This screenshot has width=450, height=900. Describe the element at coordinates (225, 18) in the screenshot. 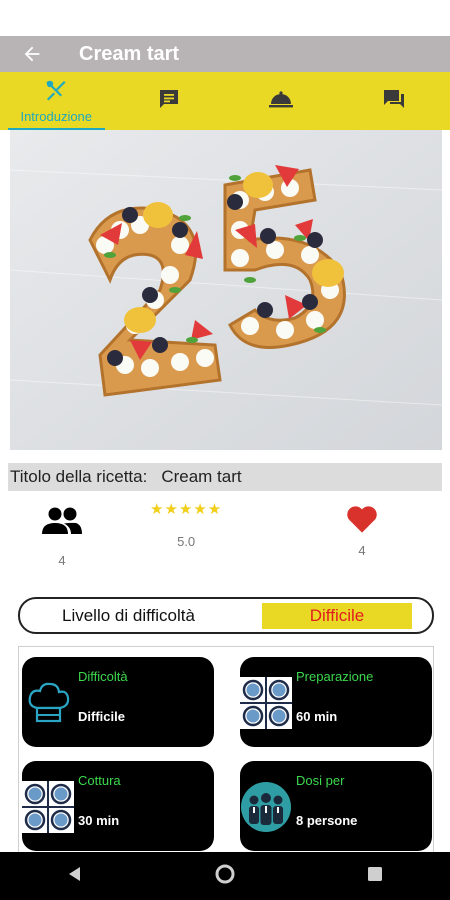

I see `status-bar` at that location.